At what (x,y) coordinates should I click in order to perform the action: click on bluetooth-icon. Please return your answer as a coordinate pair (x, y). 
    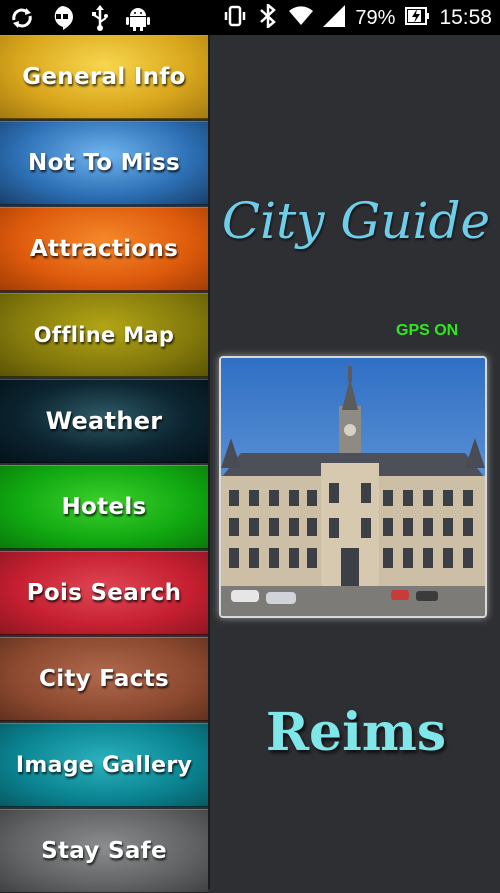
    Looking at the image, I should click on (268, 17).